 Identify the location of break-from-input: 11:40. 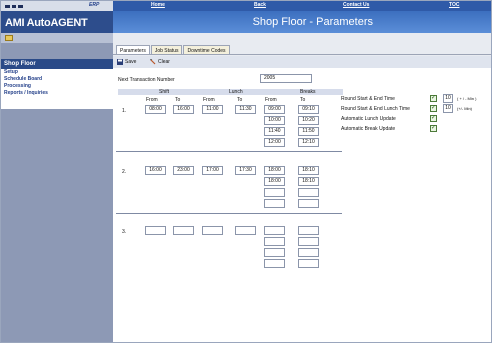
(274, 131).